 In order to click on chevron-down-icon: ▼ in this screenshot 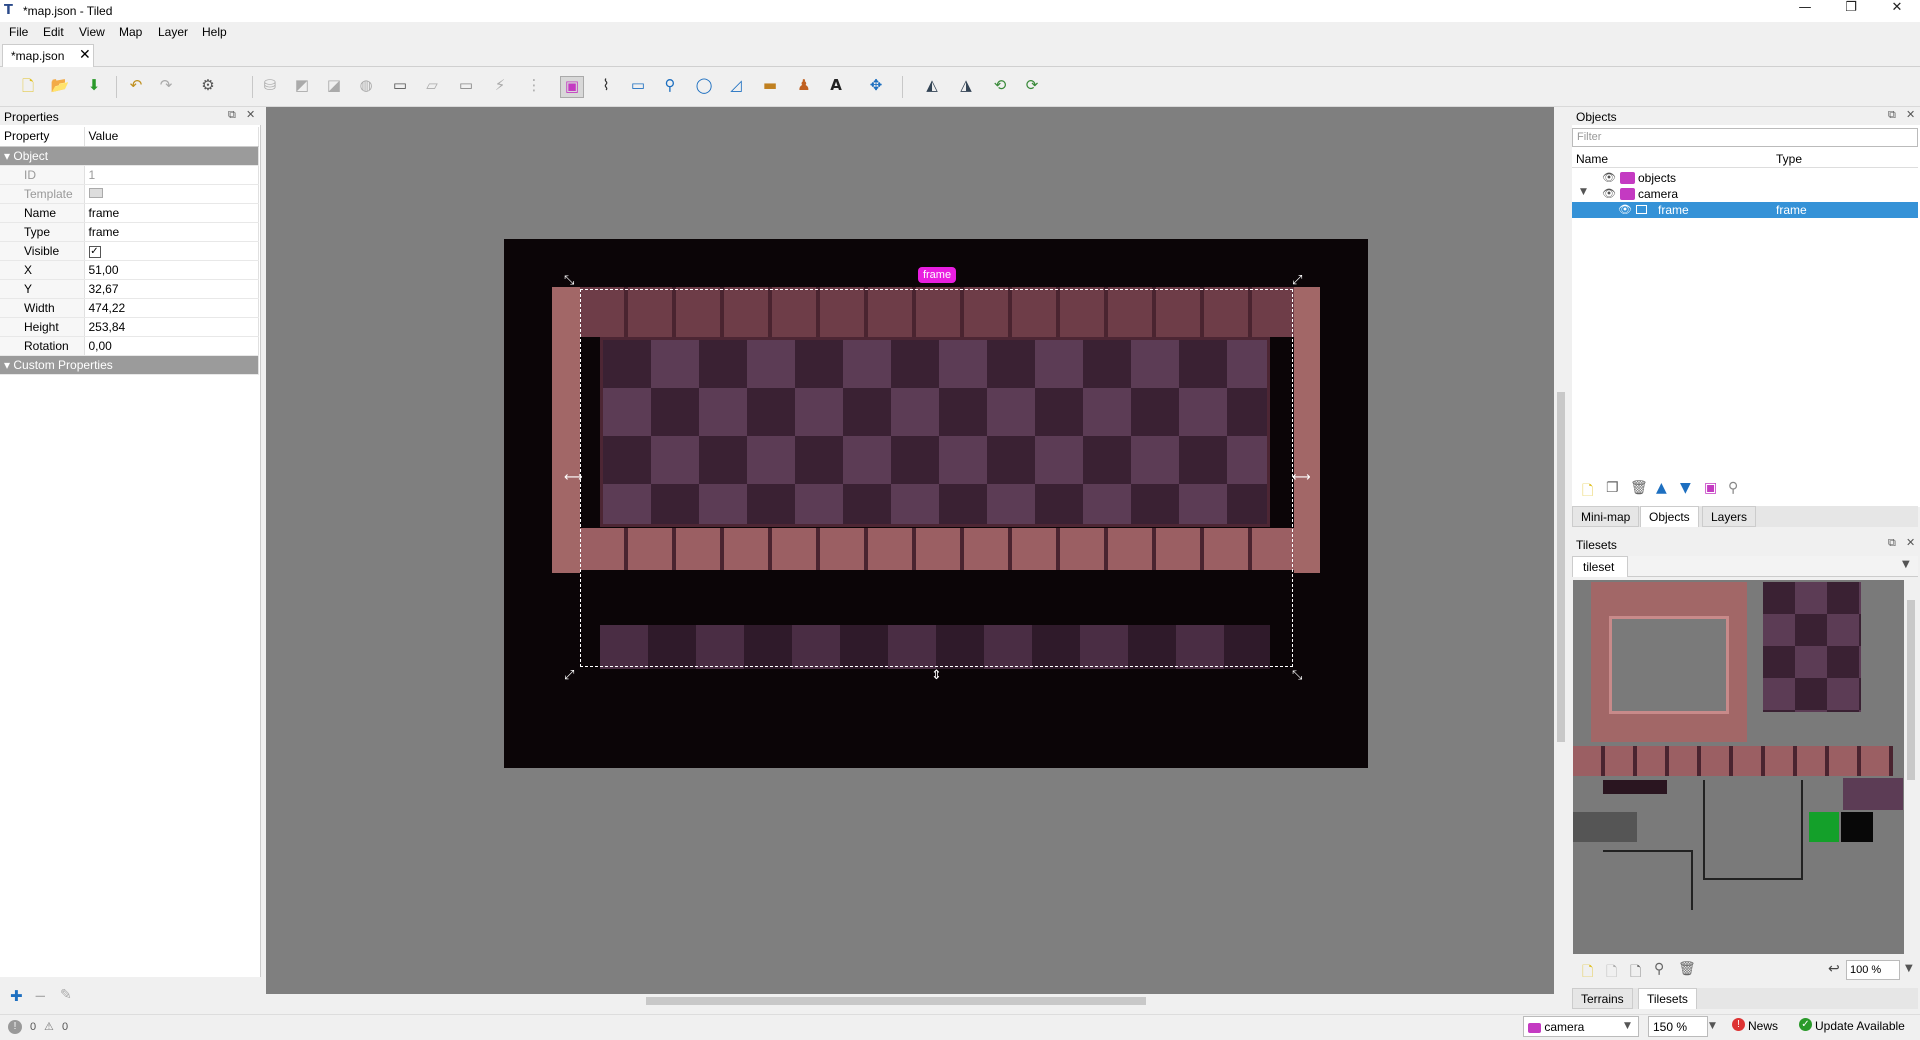, I will do `click(1909, 968)`.